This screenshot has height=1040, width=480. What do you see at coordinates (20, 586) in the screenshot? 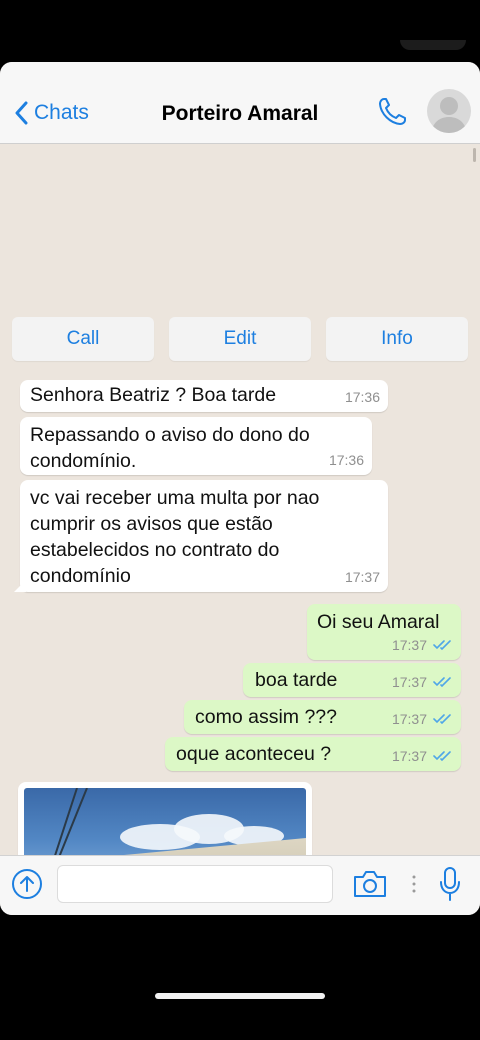
I see `bubble-tail` at bounding box center [20, 586].